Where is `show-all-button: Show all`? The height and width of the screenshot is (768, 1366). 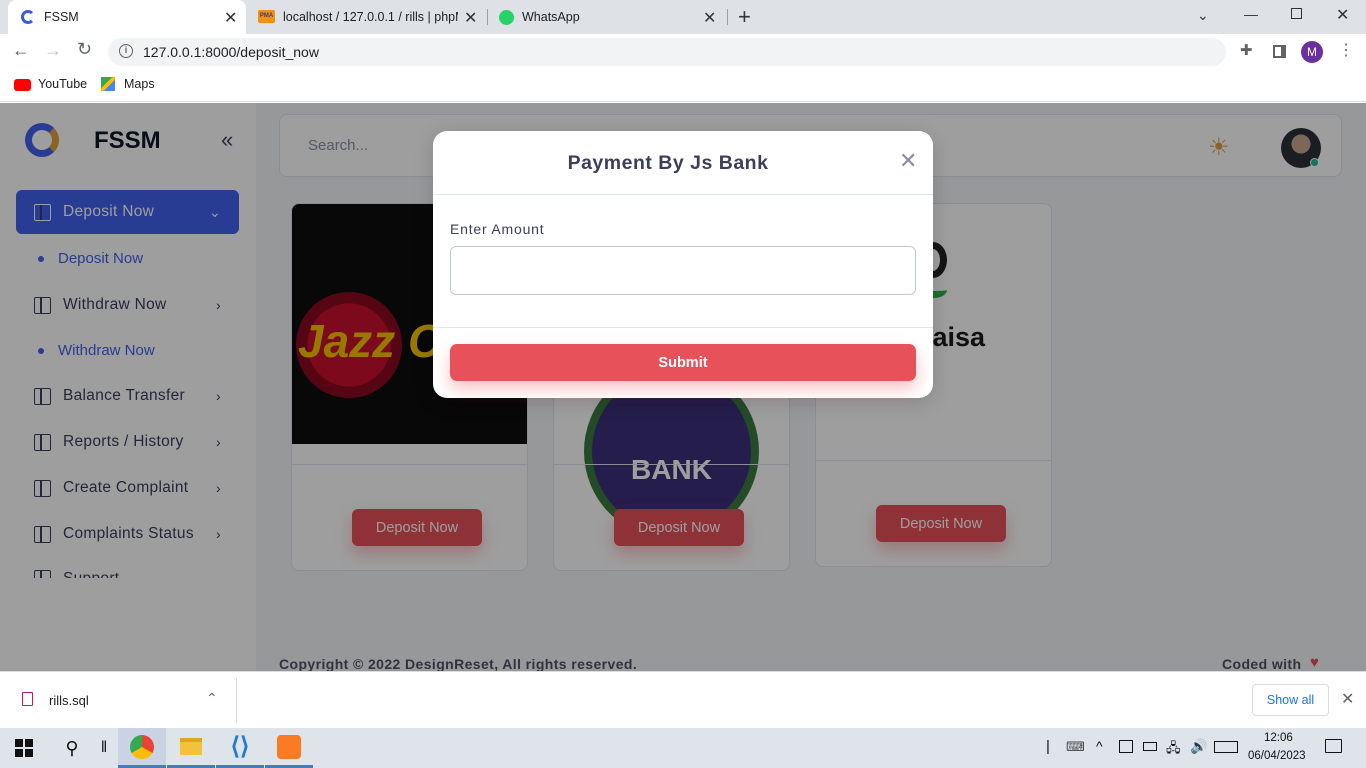
show-all-button: Show all is located at coordinates (1290, 700).